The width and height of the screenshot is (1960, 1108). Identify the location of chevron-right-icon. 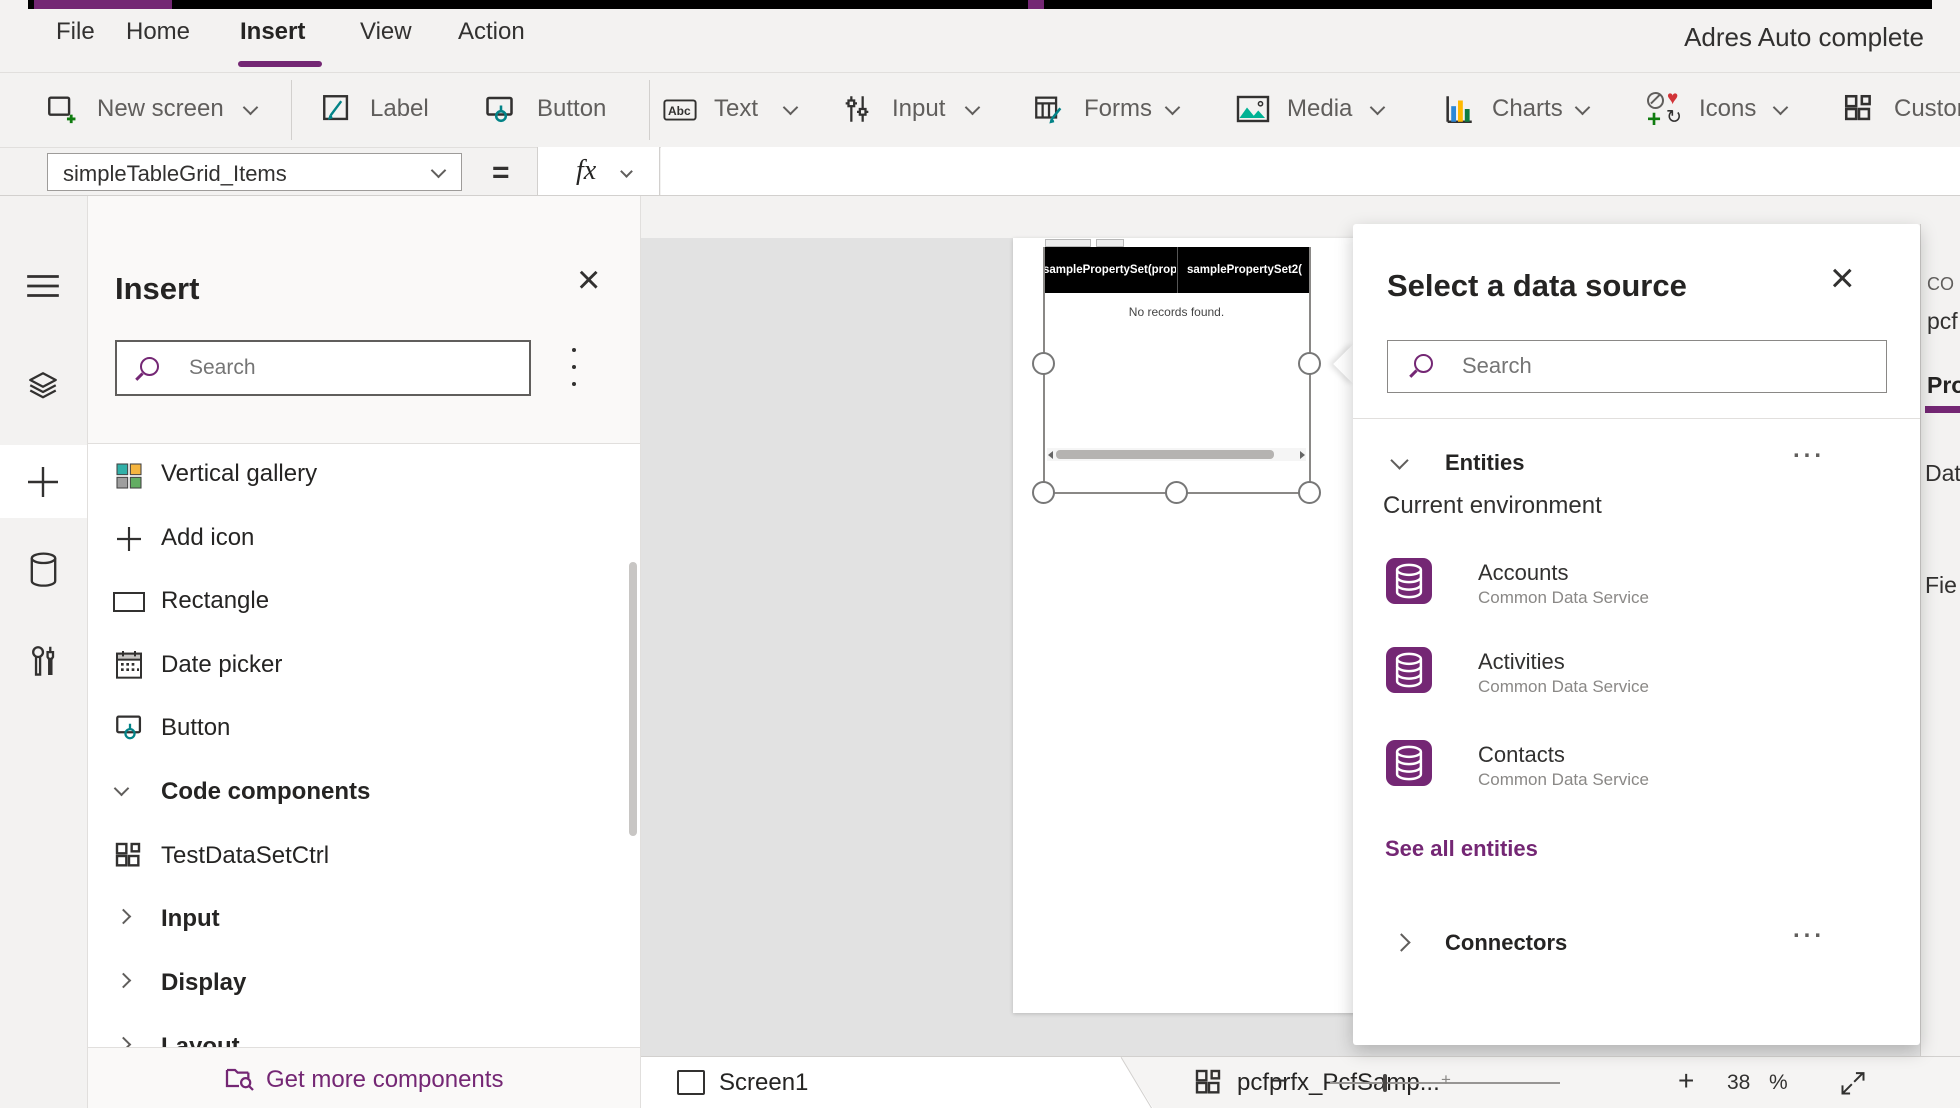
(1401, 942).